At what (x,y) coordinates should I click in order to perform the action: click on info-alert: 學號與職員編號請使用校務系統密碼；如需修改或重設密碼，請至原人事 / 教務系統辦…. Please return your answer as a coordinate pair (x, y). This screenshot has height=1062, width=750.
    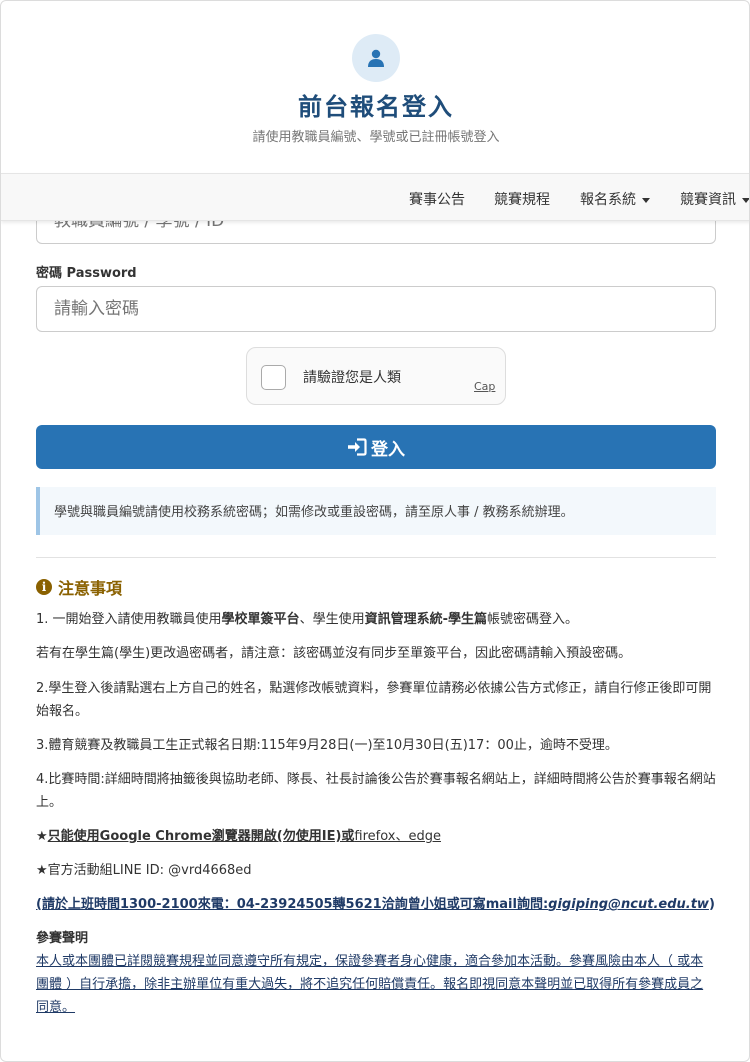
    Looking at the image, I should click on (376, 511).